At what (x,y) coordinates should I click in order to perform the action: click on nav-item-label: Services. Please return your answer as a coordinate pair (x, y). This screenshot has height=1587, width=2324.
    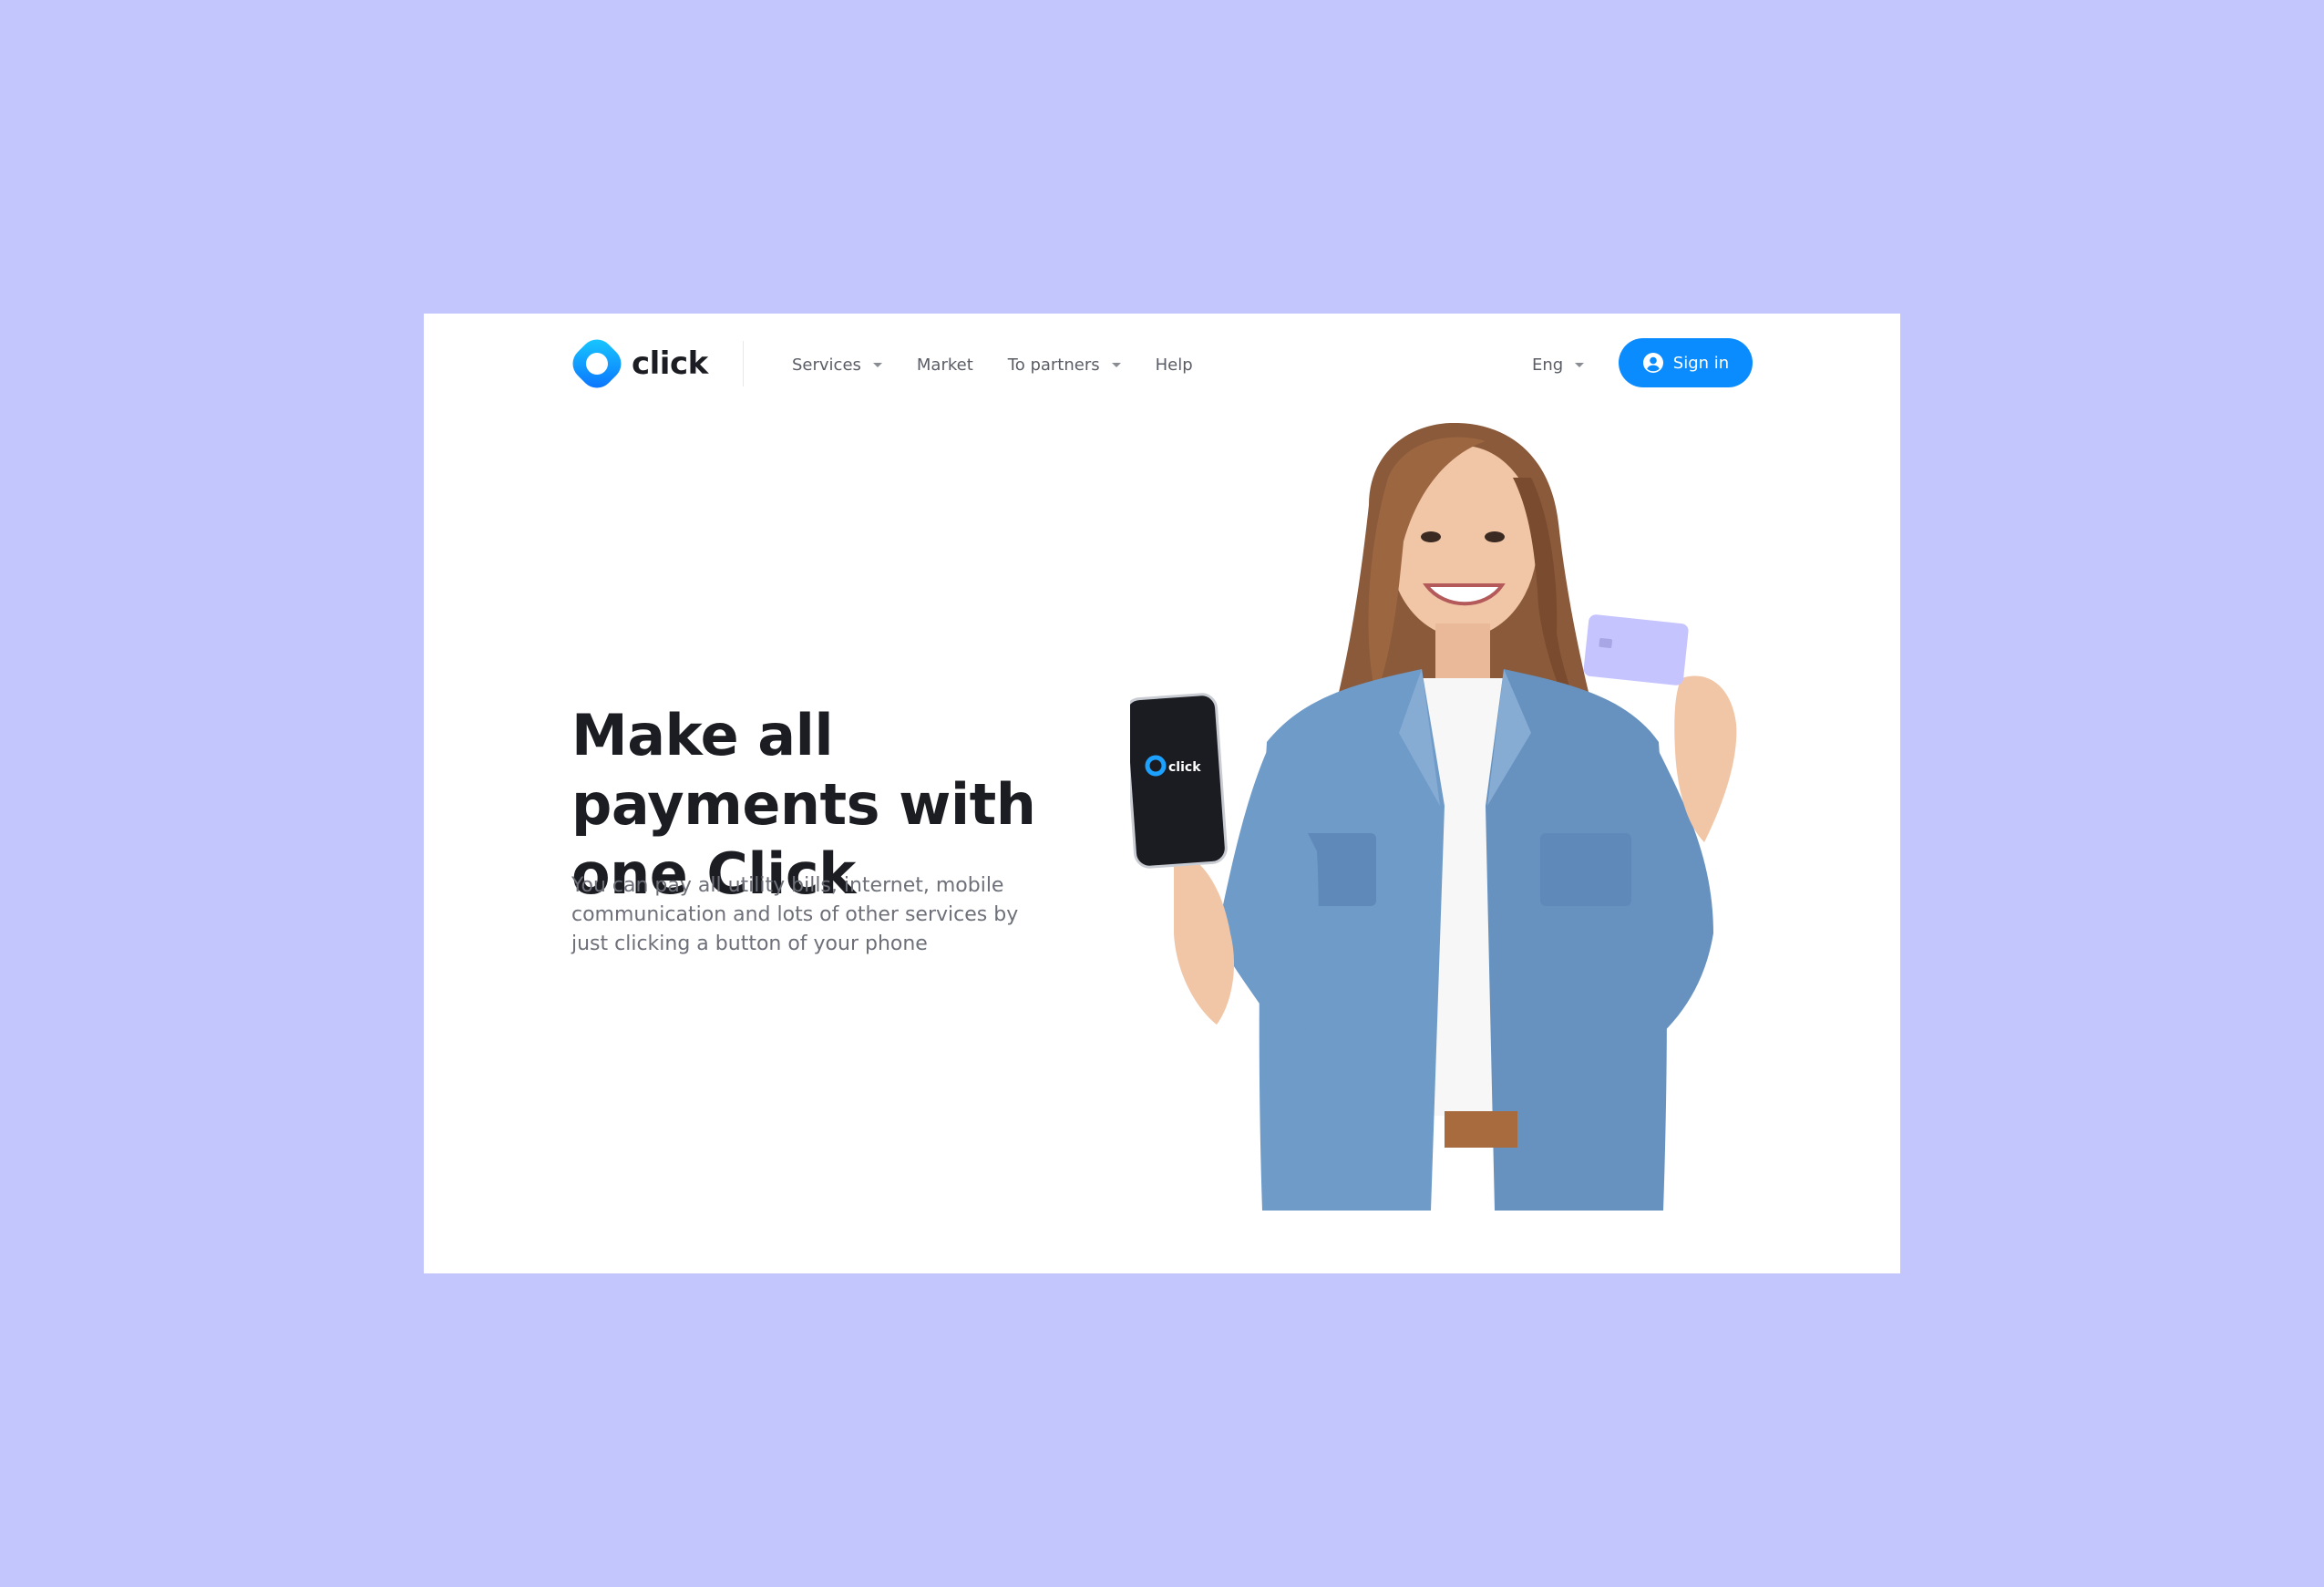
    Looking at the image, I should click on (826, 365).